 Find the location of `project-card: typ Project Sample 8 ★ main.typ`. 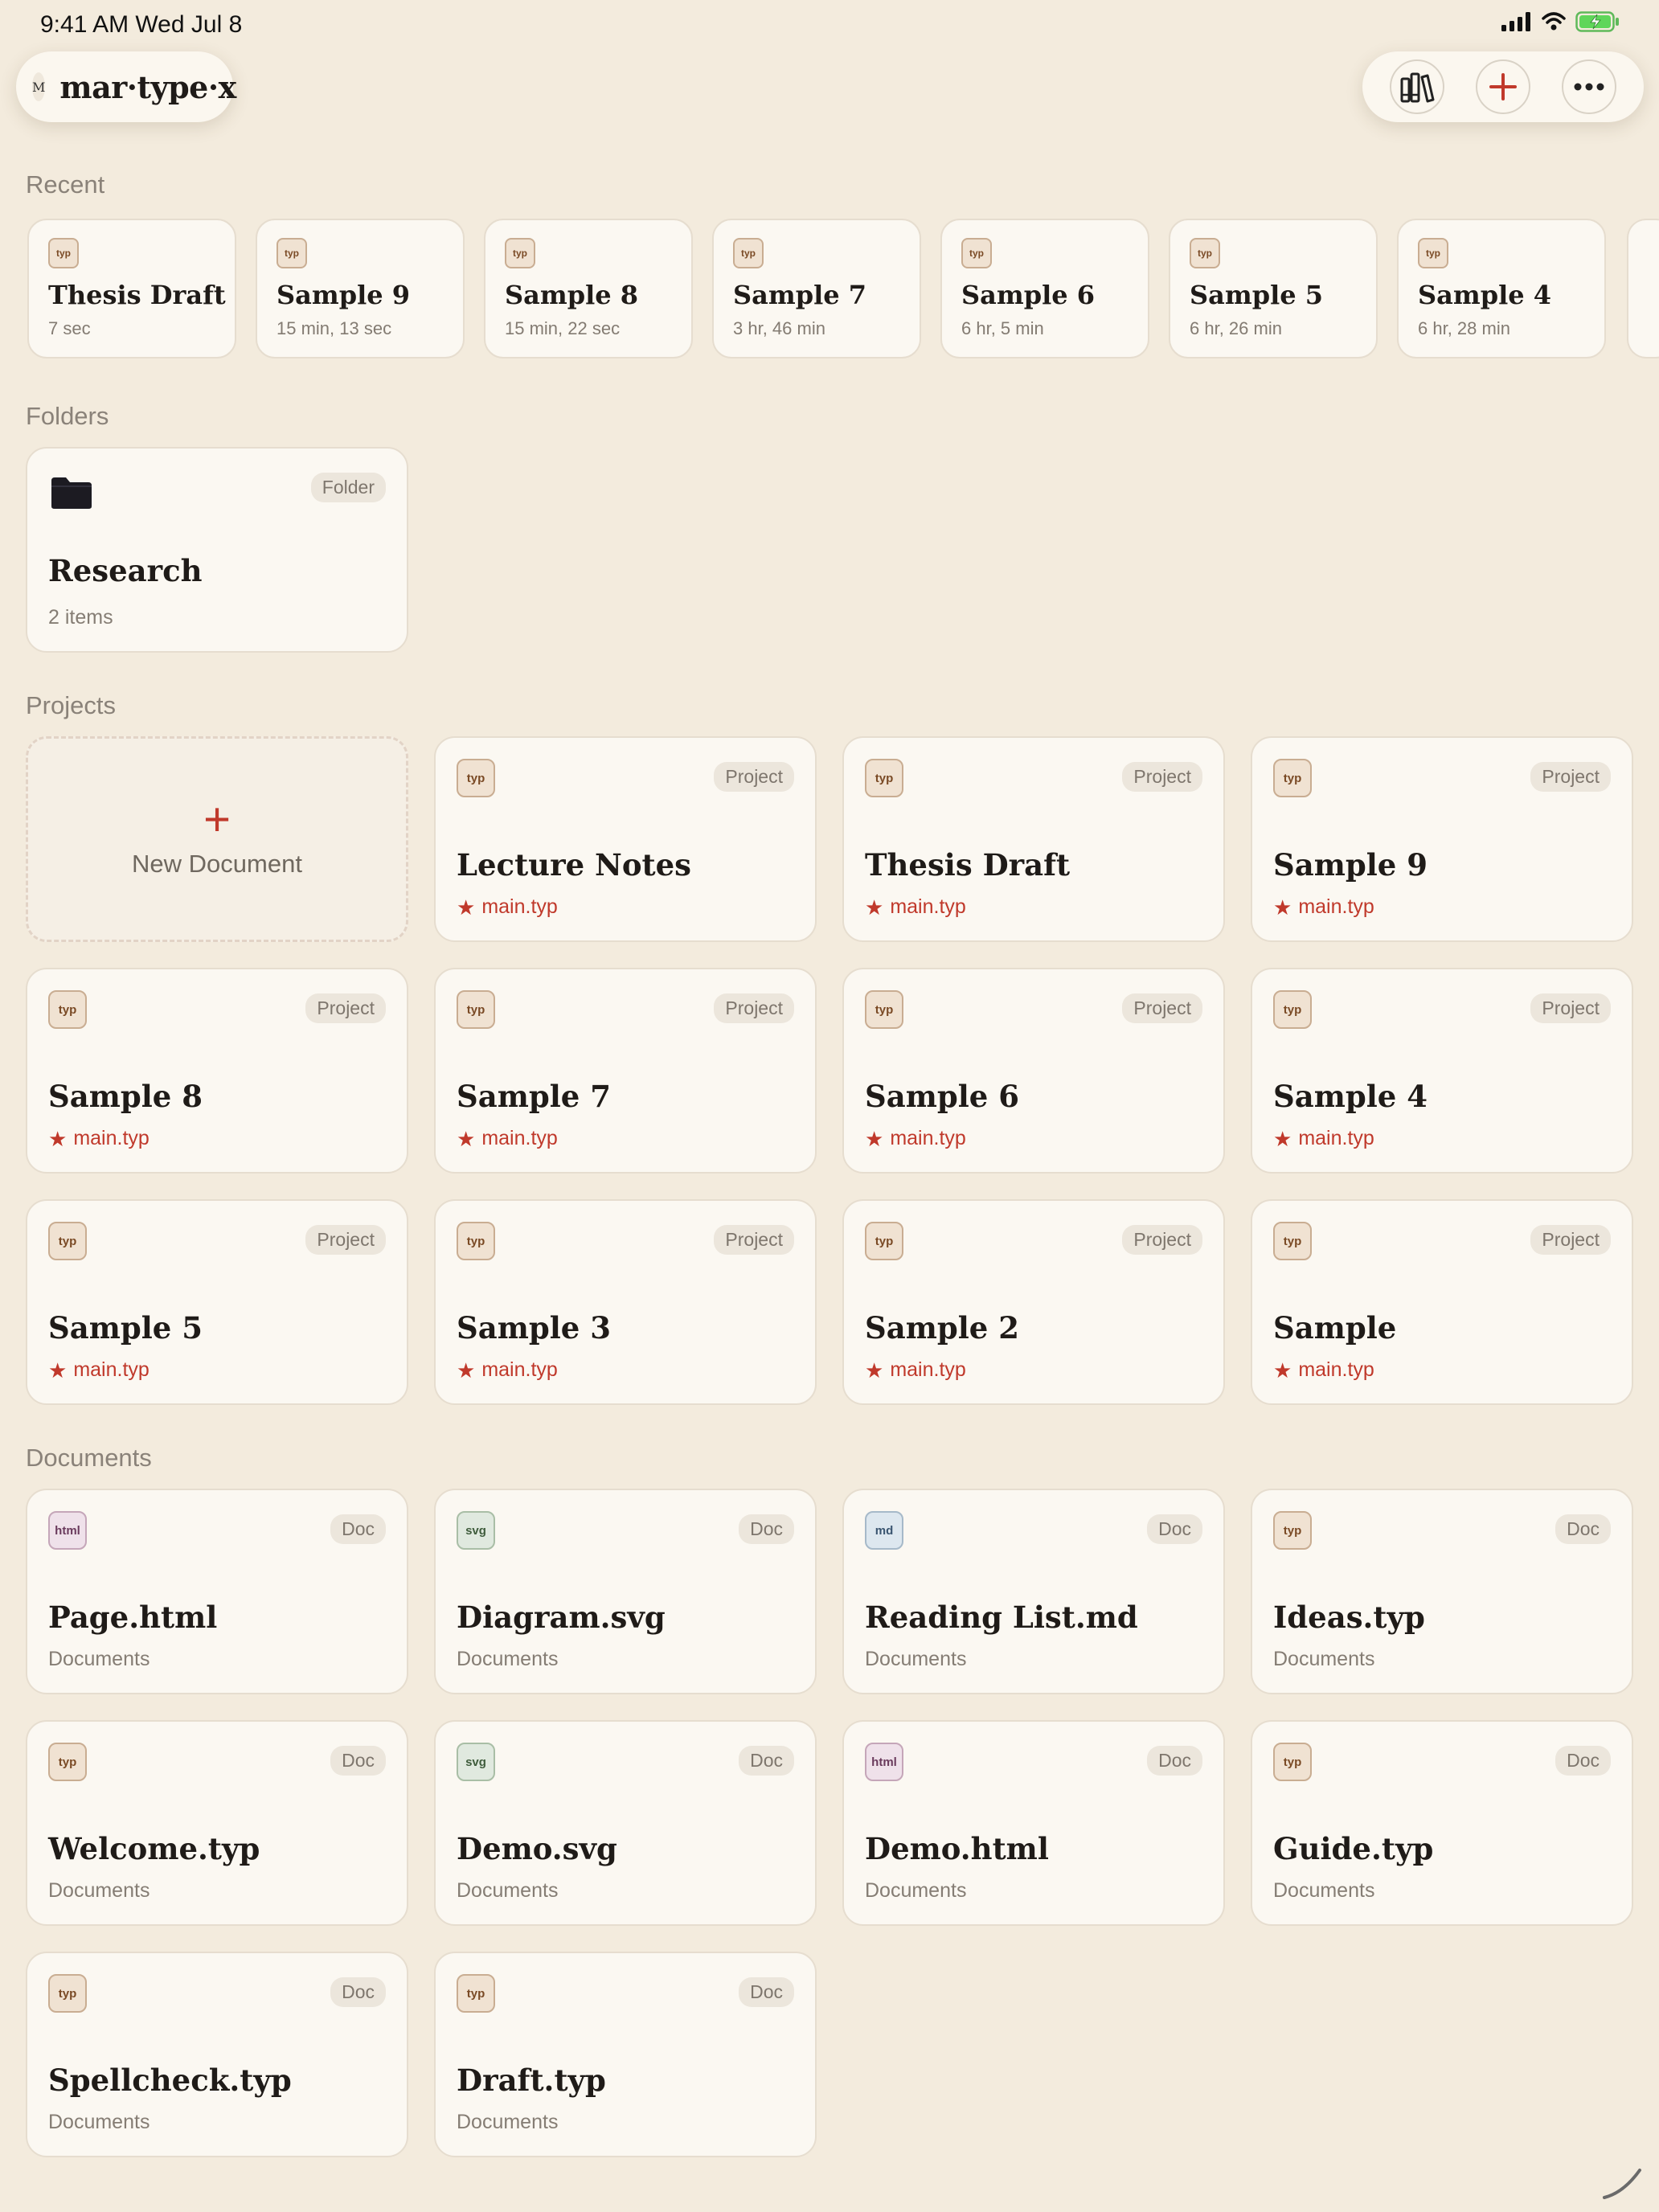

project-card: typ Project Sample 8 ★ main.typ is located at coordinates (217, 1071).